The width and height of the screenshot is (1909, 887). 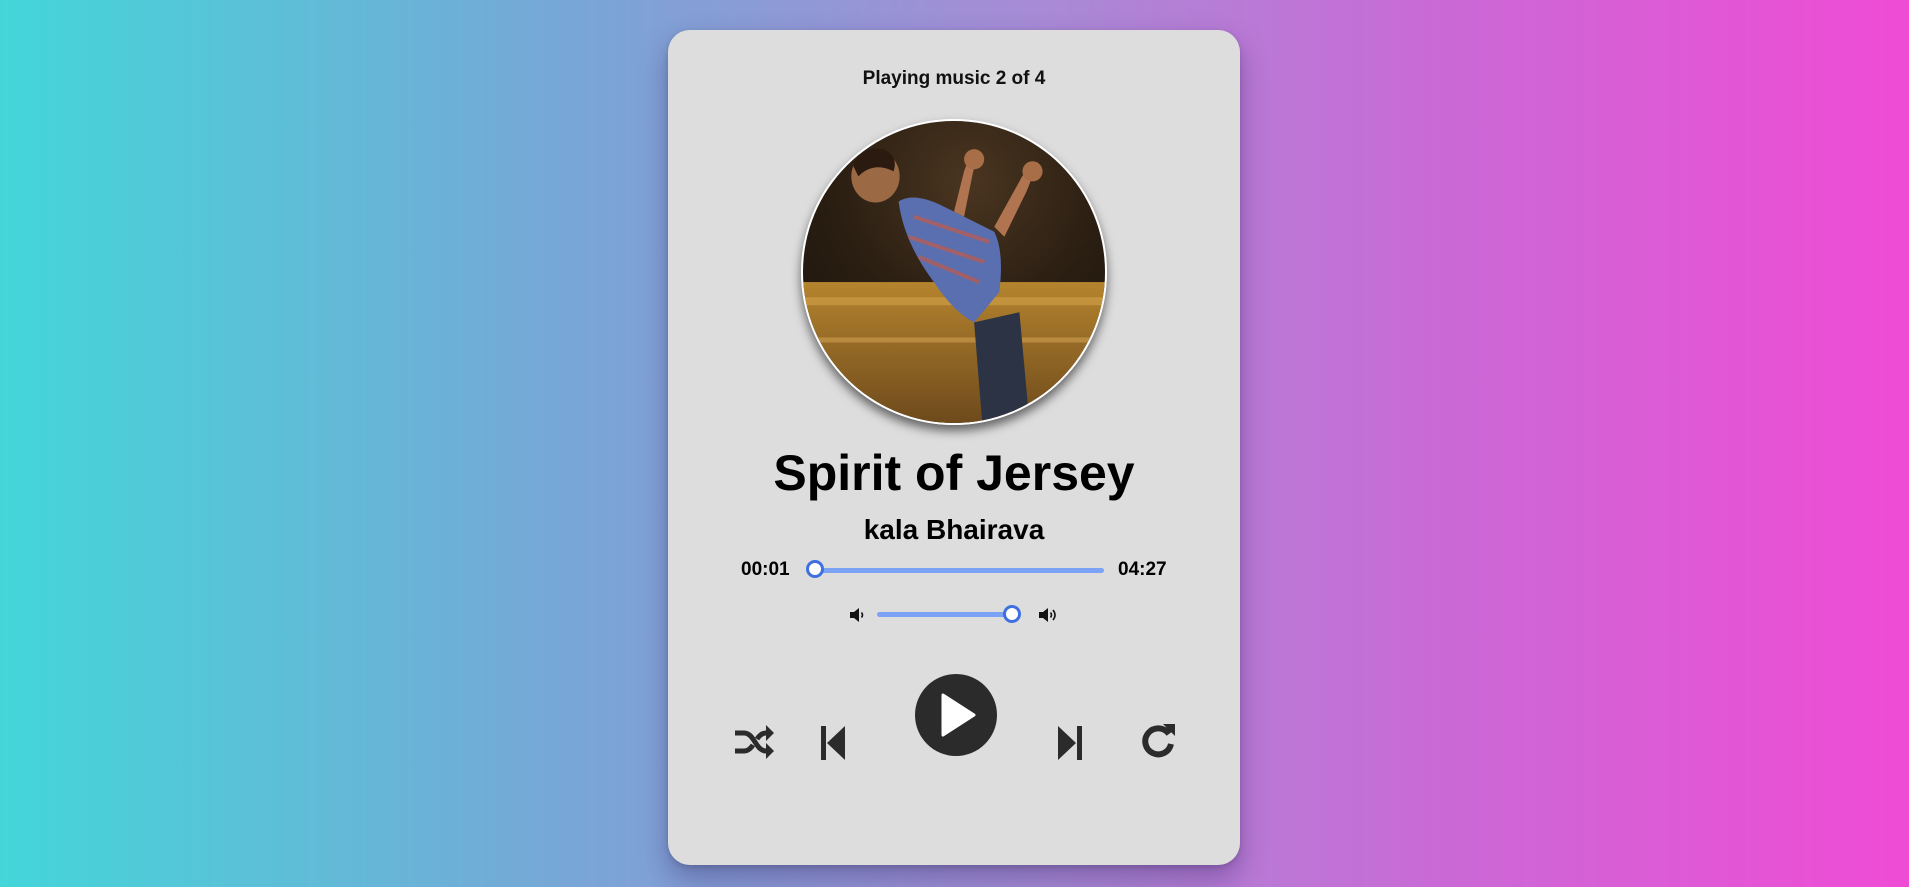 I want to click on shuffle-button, so click(x=754, y=742).